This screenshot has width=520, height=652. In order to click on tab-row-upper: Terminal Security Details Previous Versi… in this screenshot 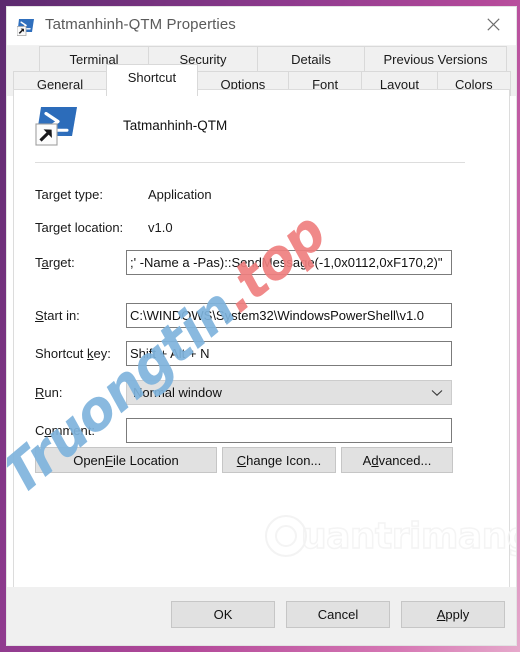, I will do `click(261, 58)`.